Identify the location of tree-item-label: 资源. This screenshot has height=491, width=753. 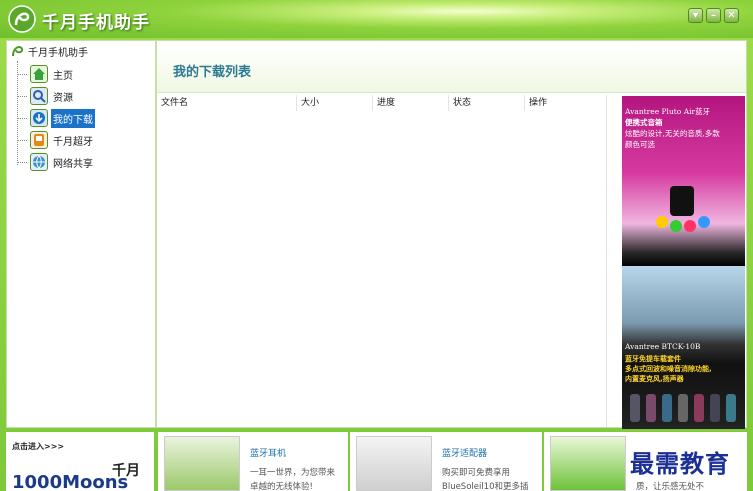
(63, 98).